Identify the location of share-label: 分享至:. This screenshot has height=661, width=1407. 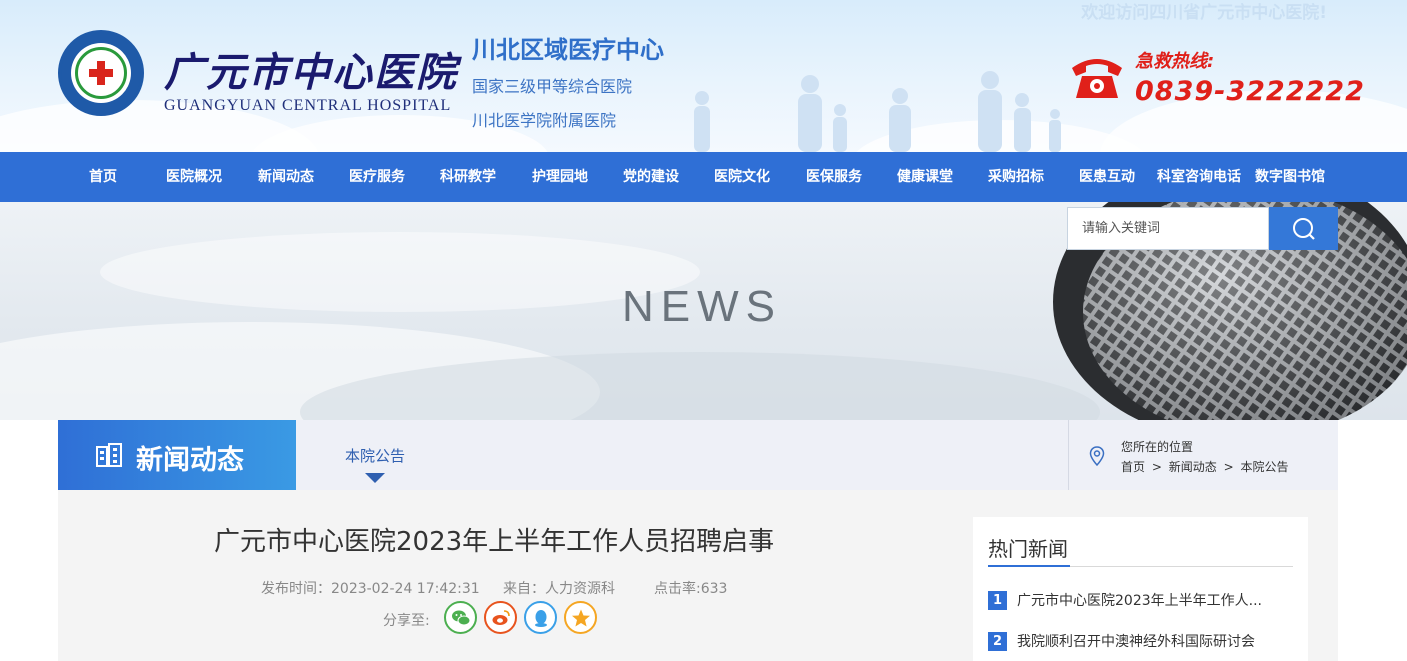
(406, 621).